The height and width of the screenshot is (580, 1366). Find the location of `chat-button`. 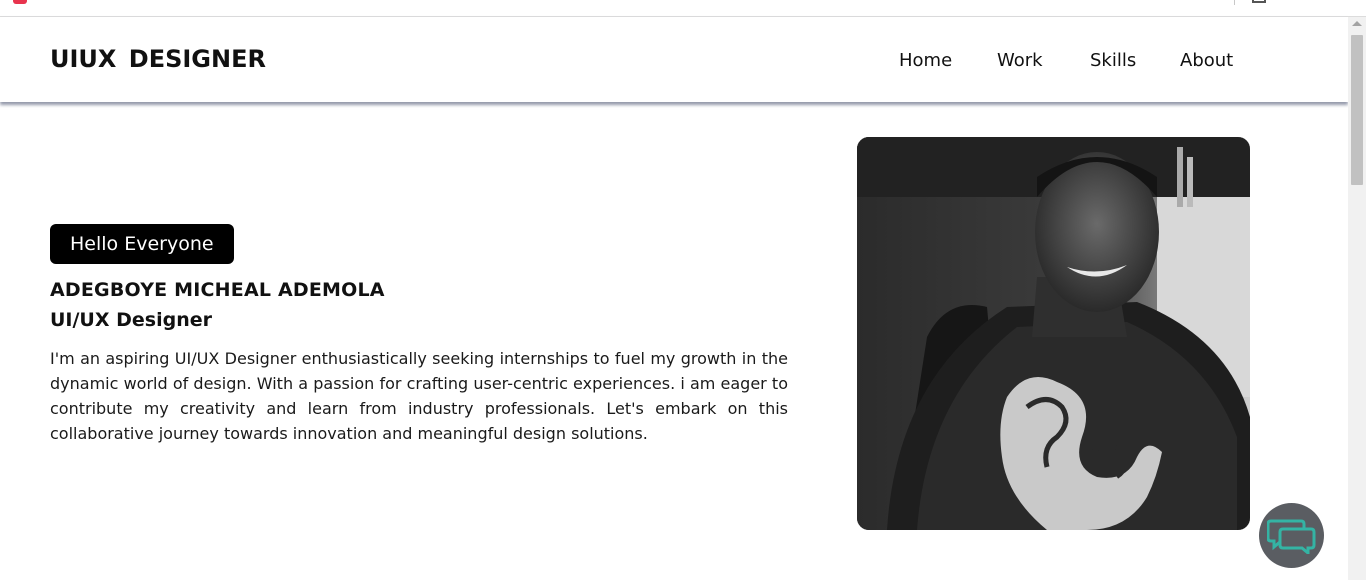

chat-button is located at coordinates (1291, 535).